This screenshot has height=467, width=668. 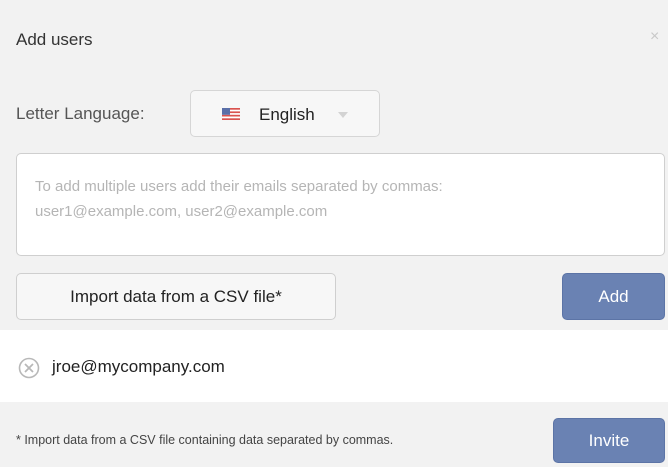 What do you see at coordinates (343, 115) in the screenshot?
I see `chevron-down-icon` at bounding box center [343, 115].